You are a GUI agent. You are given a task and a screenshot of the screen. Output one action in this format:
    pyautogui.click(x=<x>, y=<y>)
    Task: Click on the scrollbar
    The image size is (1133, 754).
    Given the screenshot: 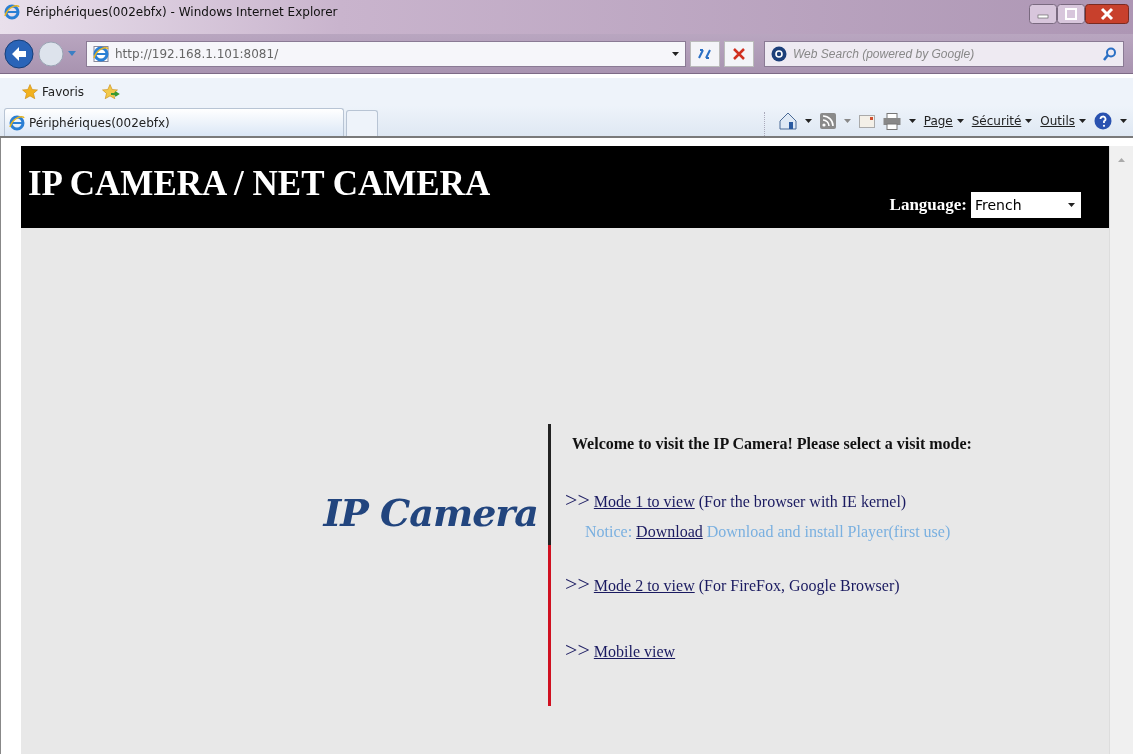 What is the action you would take?
    pyautogui.click(x=1121, y=450)
    